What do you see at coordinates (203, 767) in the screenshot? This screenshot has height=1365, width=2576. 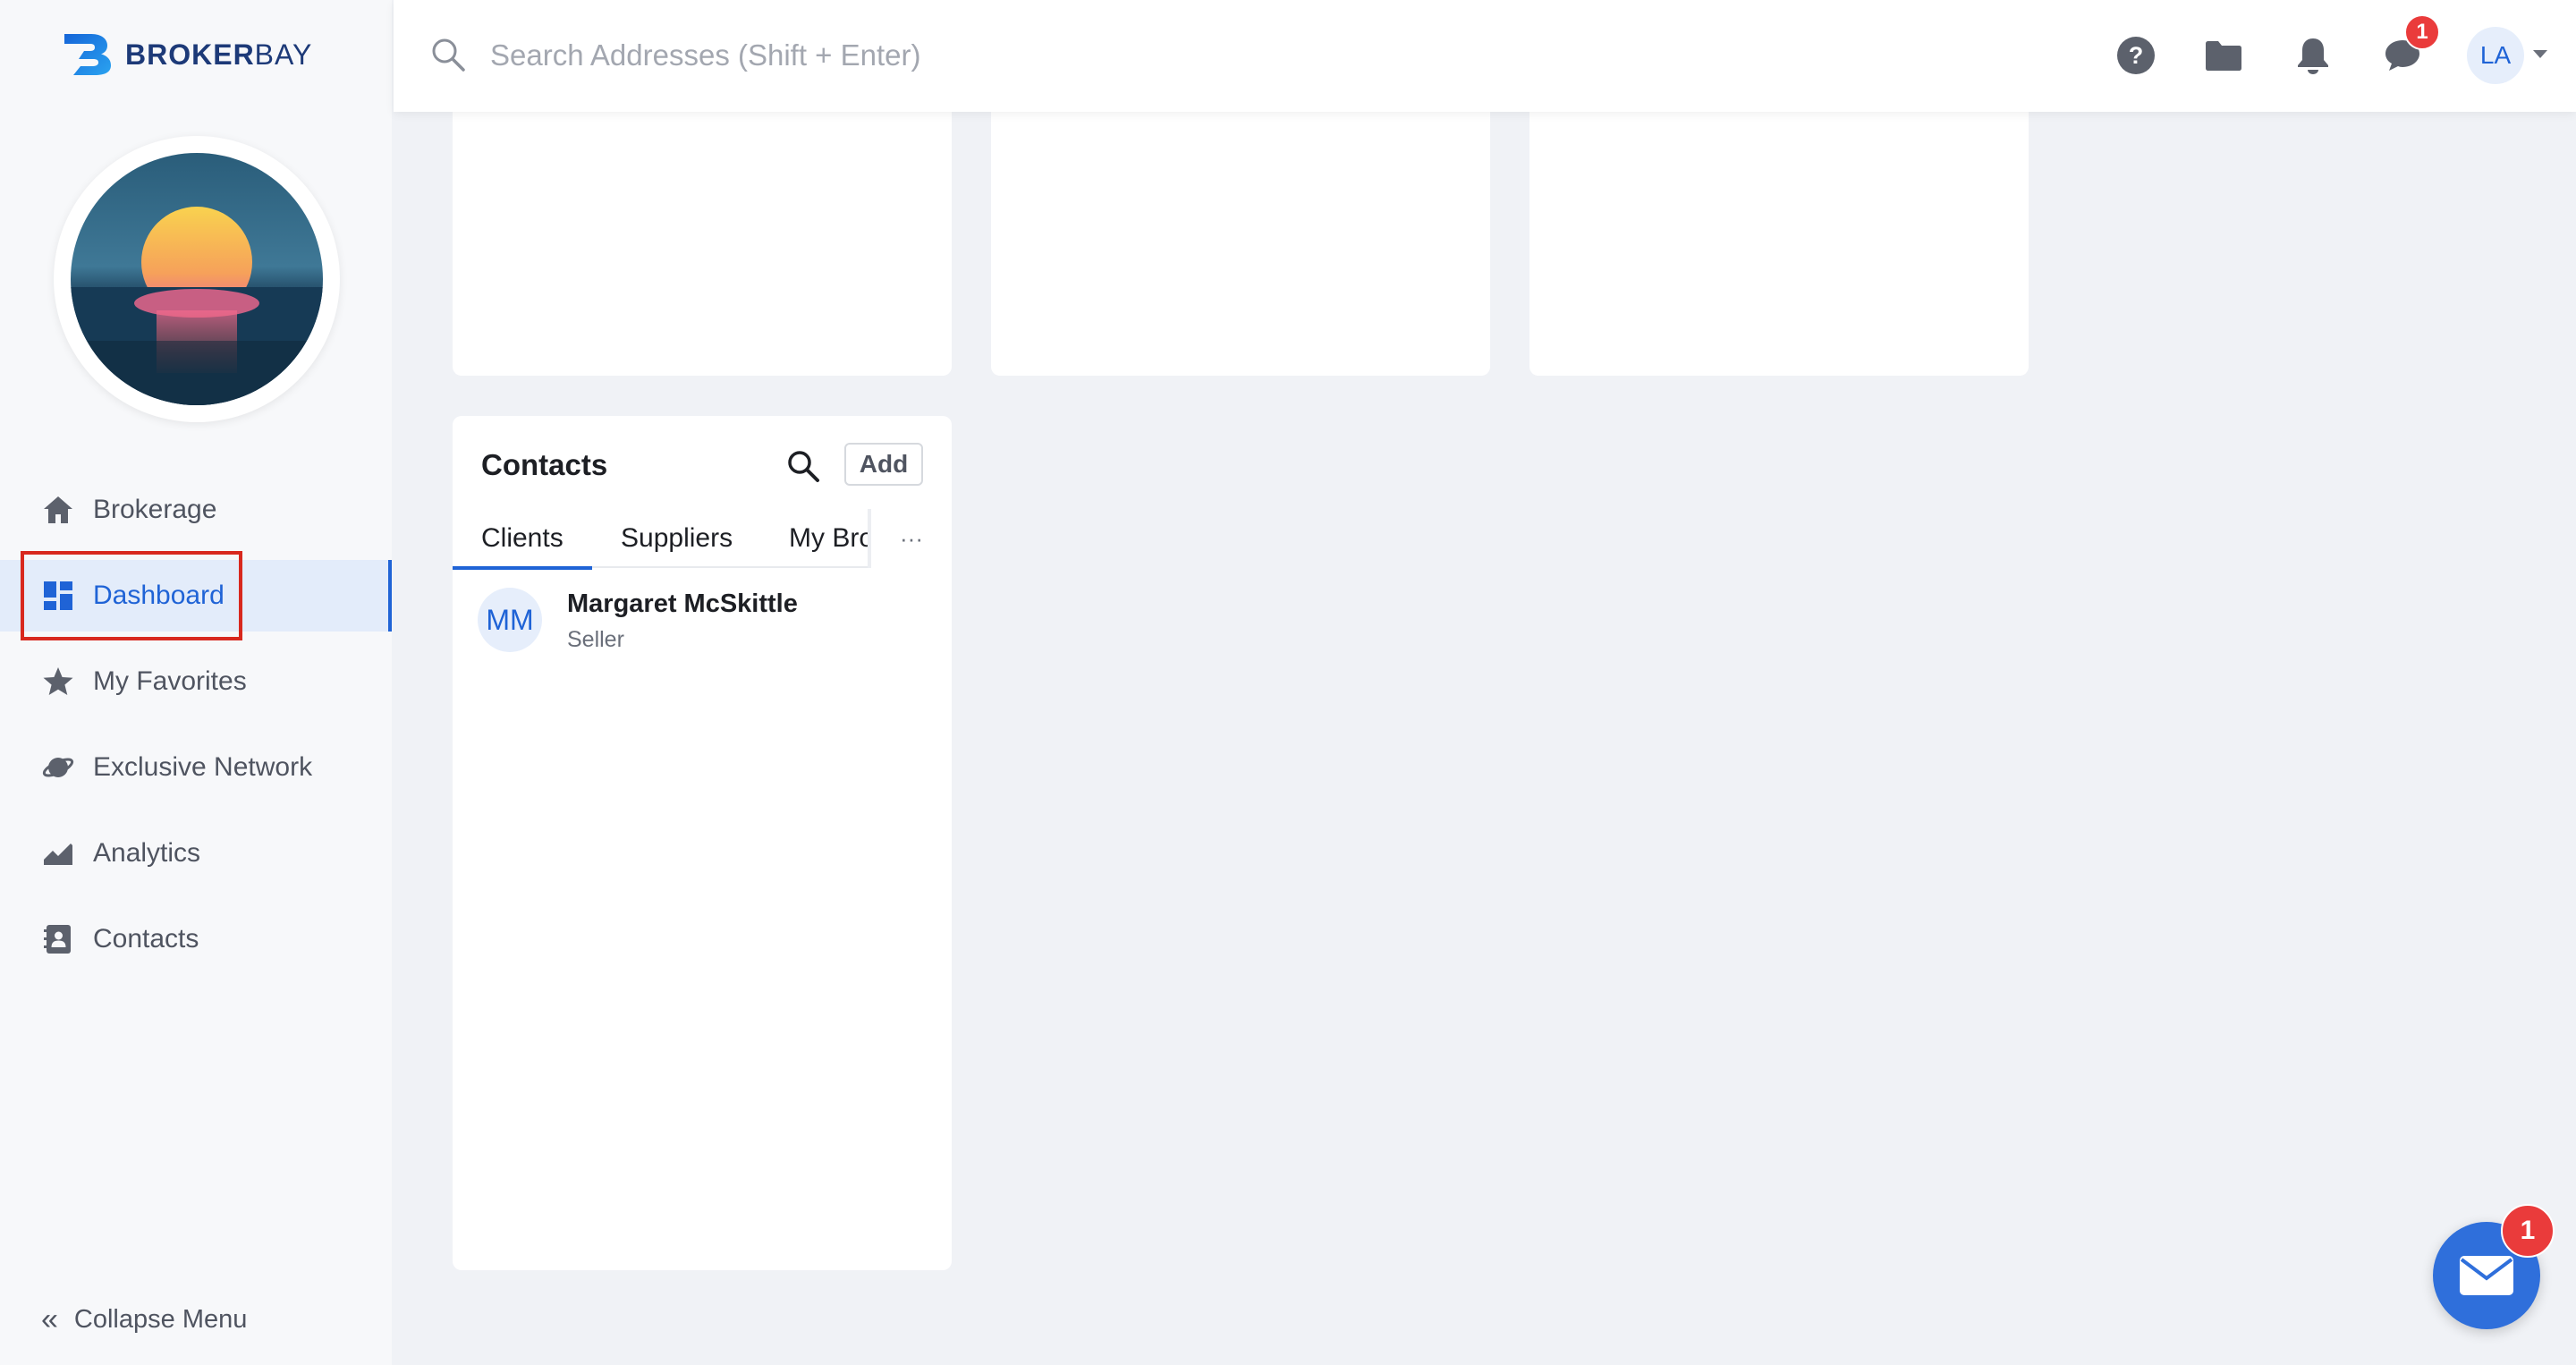 I see `sidebar-item-label: Exclusive Network` at bounding box center [203, 767].